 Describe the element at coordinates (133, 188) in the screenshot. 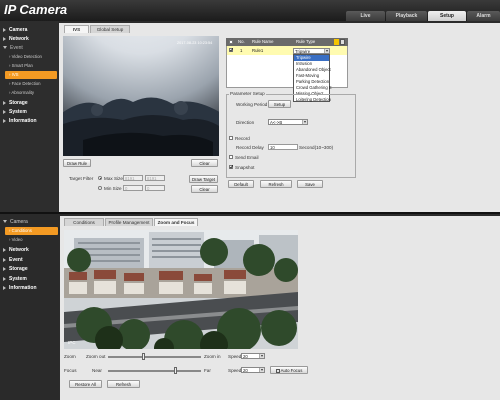

I see `min-size-width-input: 0` at that location.